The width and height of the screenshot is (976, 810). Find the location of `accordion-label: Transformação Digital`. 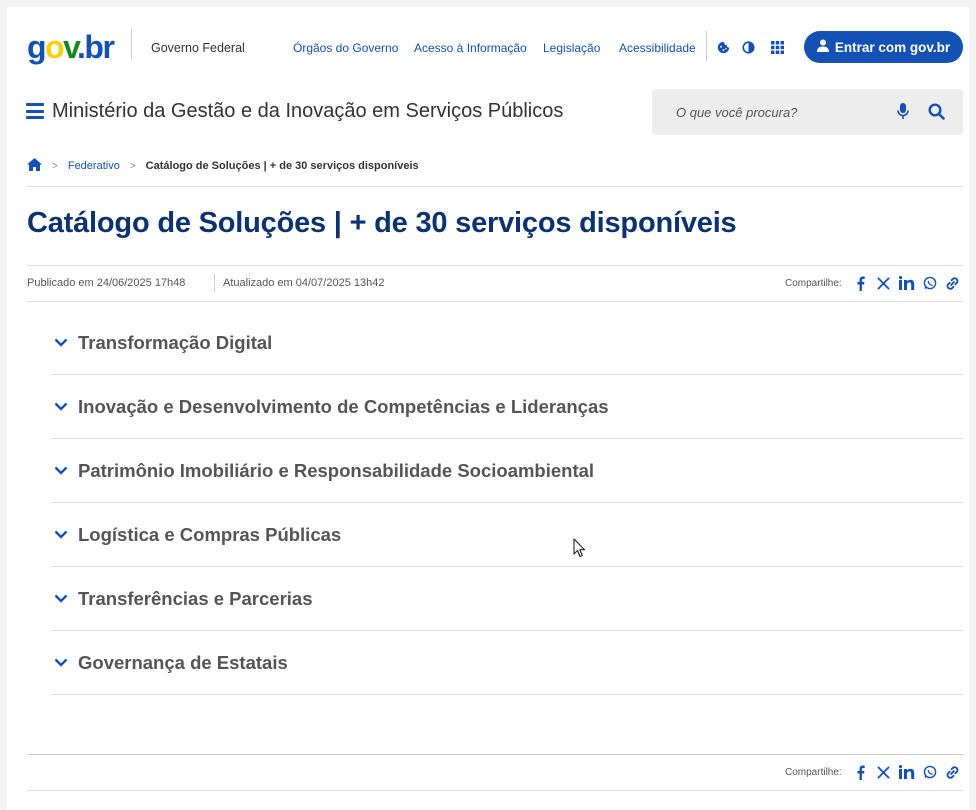

accordion-label: Transformação Digital is located at coordinates (175, 342).